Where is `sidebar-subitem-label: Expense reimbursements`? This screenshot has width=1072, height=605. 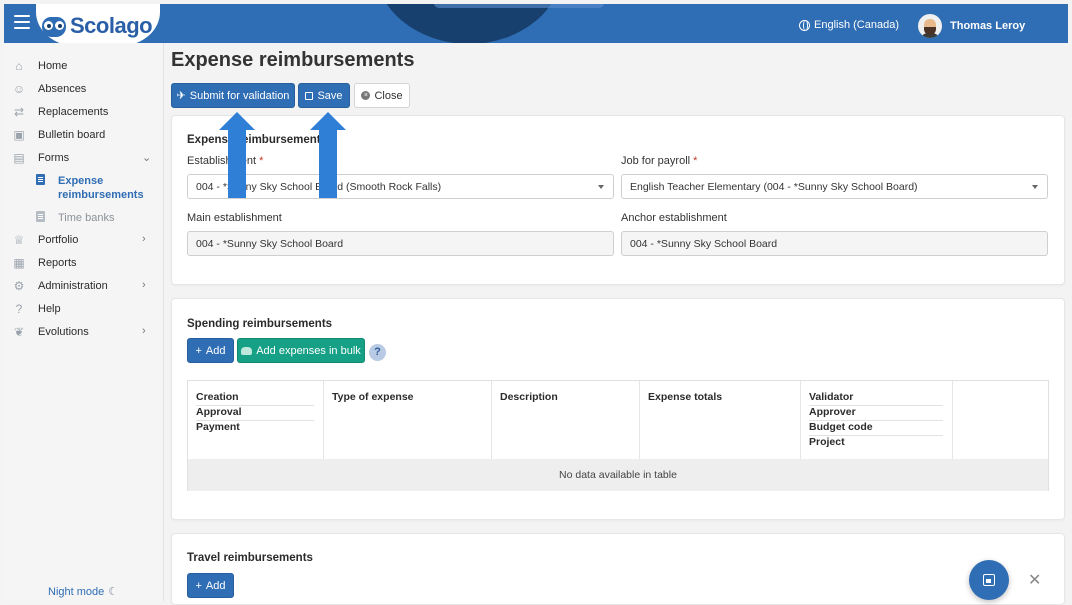
sidebar-subitem-label: Expense reimbursements is located at coordinates (101, 188).